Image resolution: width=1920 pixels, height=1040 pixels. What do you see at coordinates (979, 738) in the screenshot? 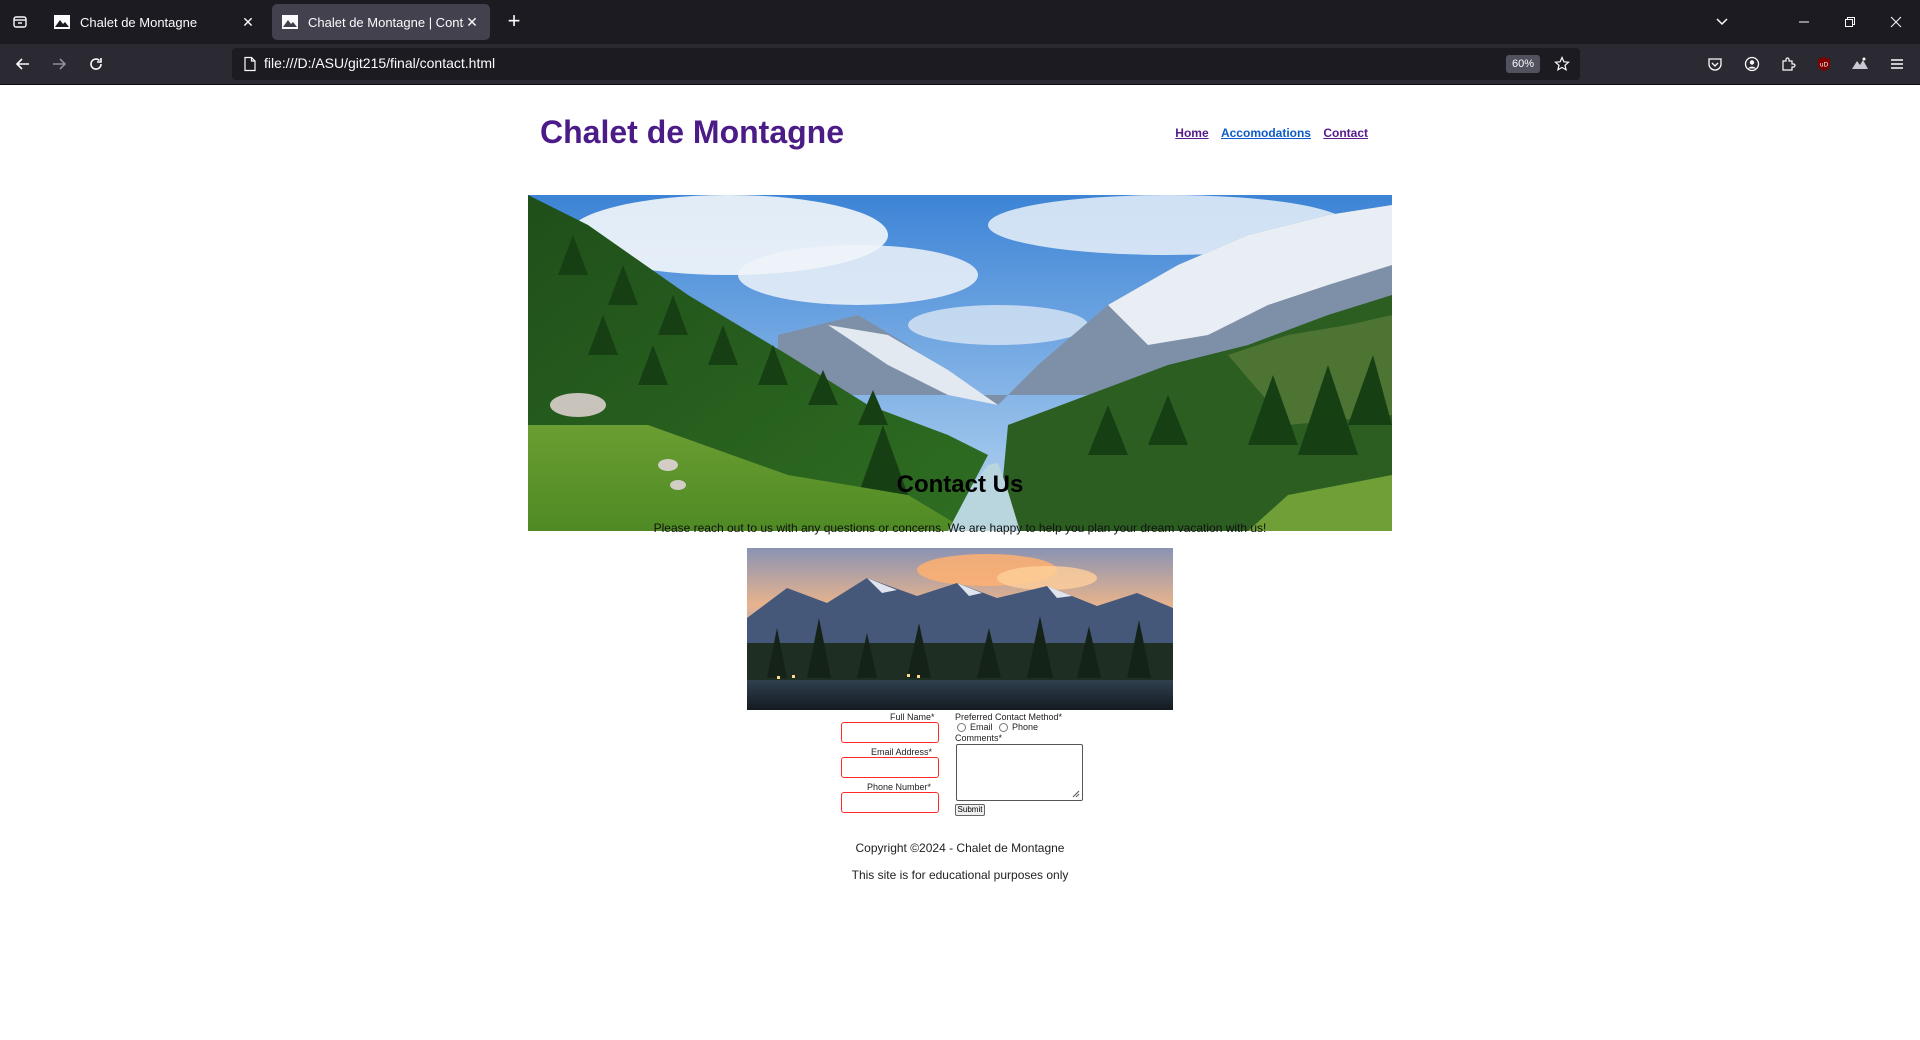
I see `comments-label: Comments*` at bounding box center [979, 738].